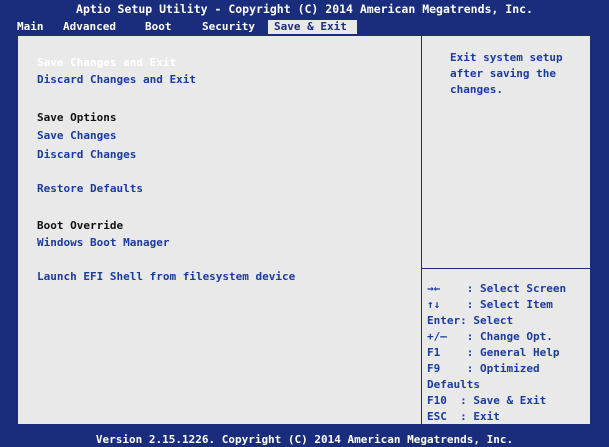  Describe the element at coordinates (30, 27) in the screenshot. I see `tab-main: Main` at that location.